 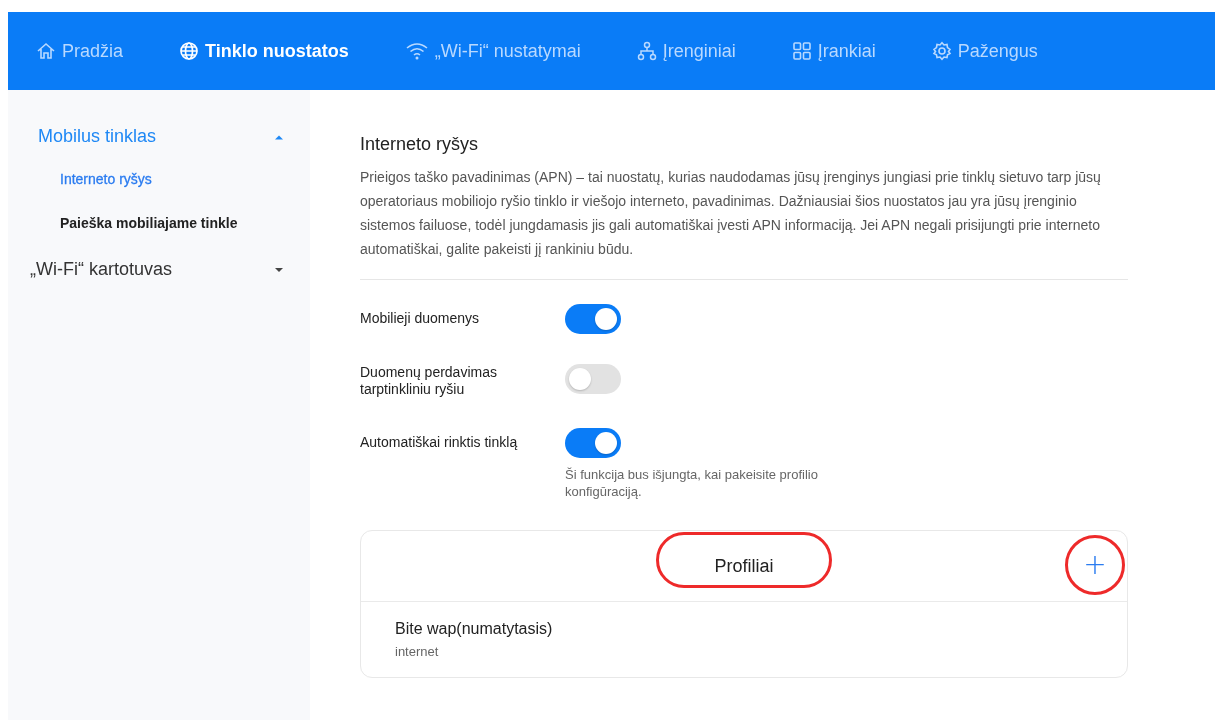 I want to click on sidebar-group-item: „Wi-Fi“ kartotuvas, so click(x=159, y=269).